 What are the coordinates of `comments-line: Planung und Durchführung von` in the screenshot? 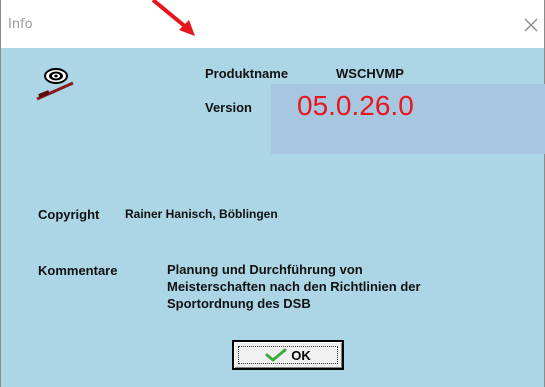 It's located at (265, 269).